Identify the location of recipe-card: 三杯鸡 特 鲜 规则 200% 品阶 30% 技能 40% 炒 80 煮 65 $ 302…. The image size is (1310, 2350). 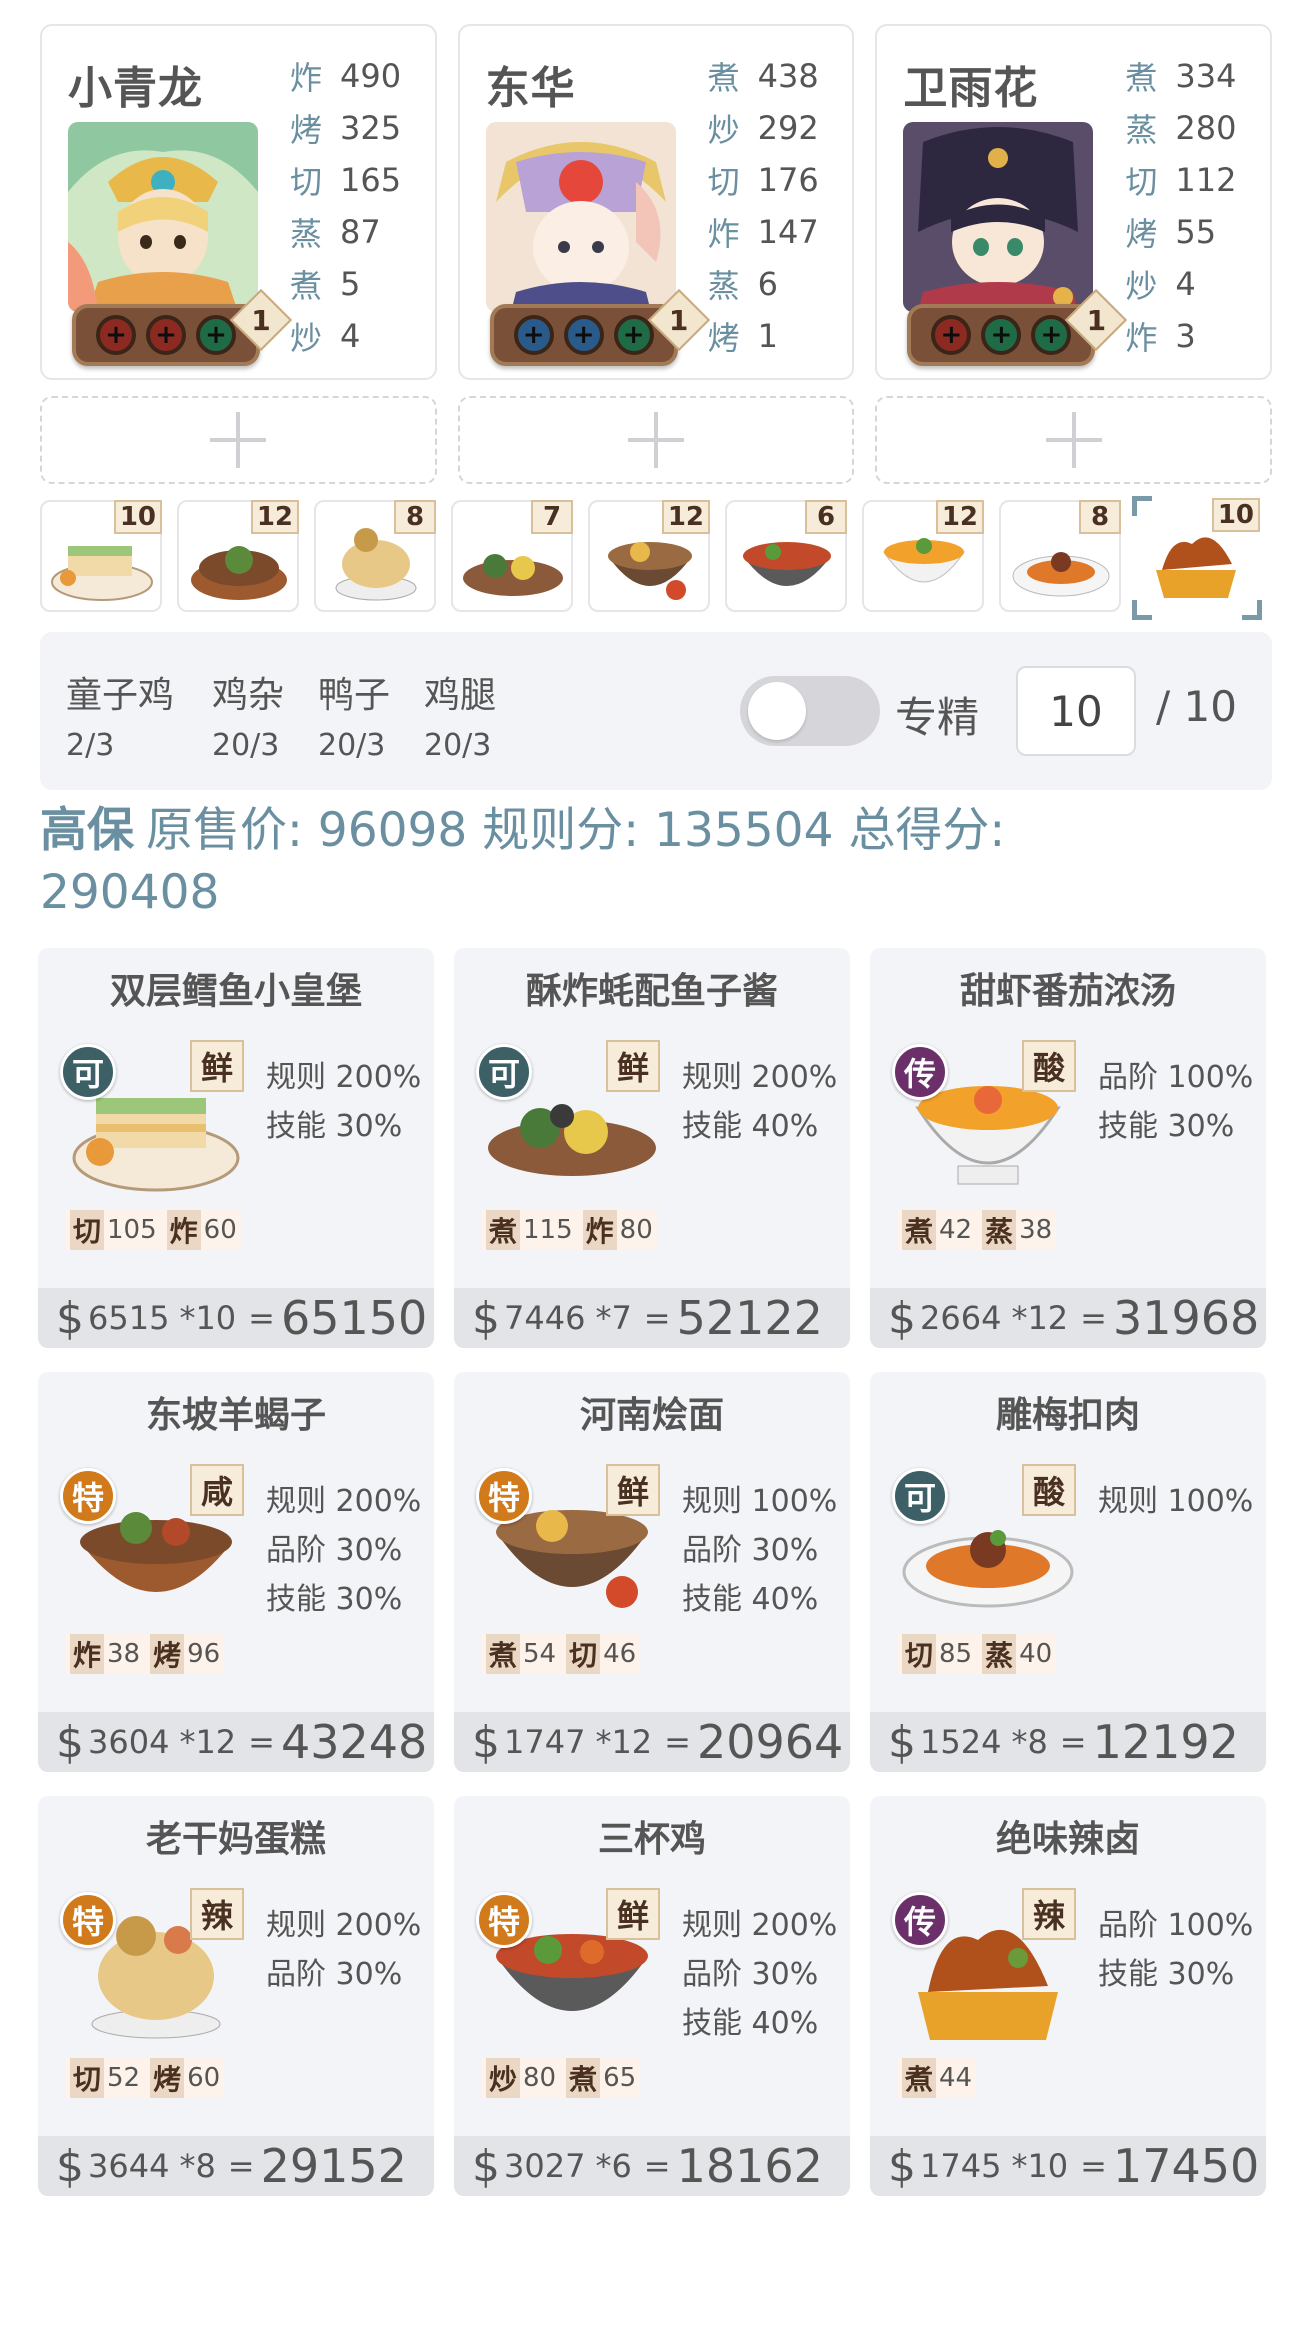
(652, 1996).